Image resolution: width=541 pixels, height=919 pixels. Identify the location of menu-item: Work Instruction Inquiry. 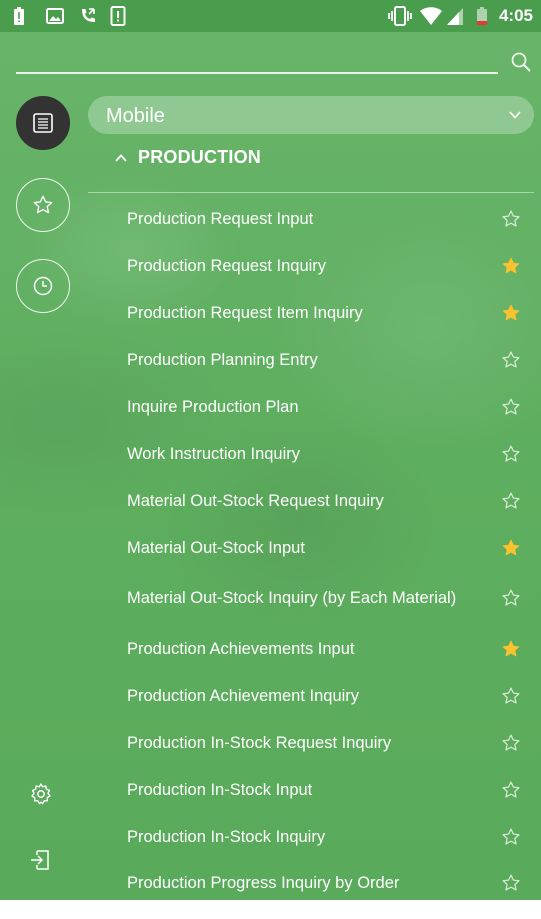
(311, 467).